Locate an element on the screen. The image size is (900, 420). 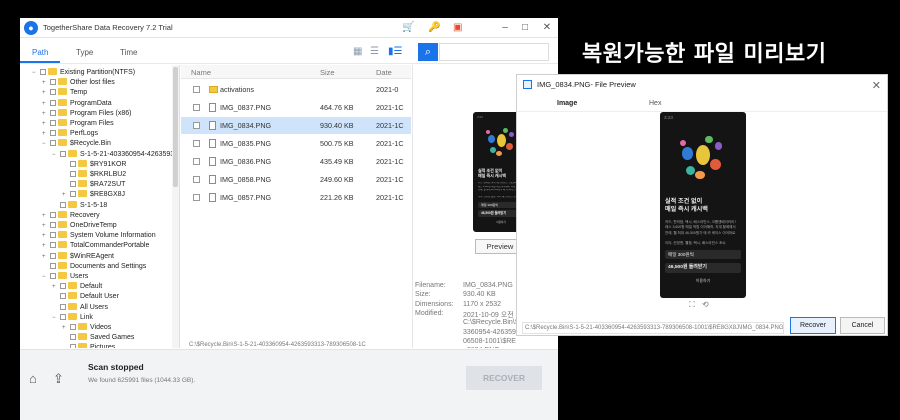
tree-item: All Users is located at coordinates (80, 307).